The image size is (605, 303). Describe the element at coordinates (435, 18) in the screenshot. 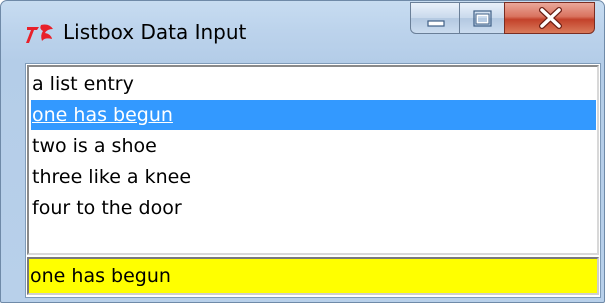

I see `minimize-button` at that location.